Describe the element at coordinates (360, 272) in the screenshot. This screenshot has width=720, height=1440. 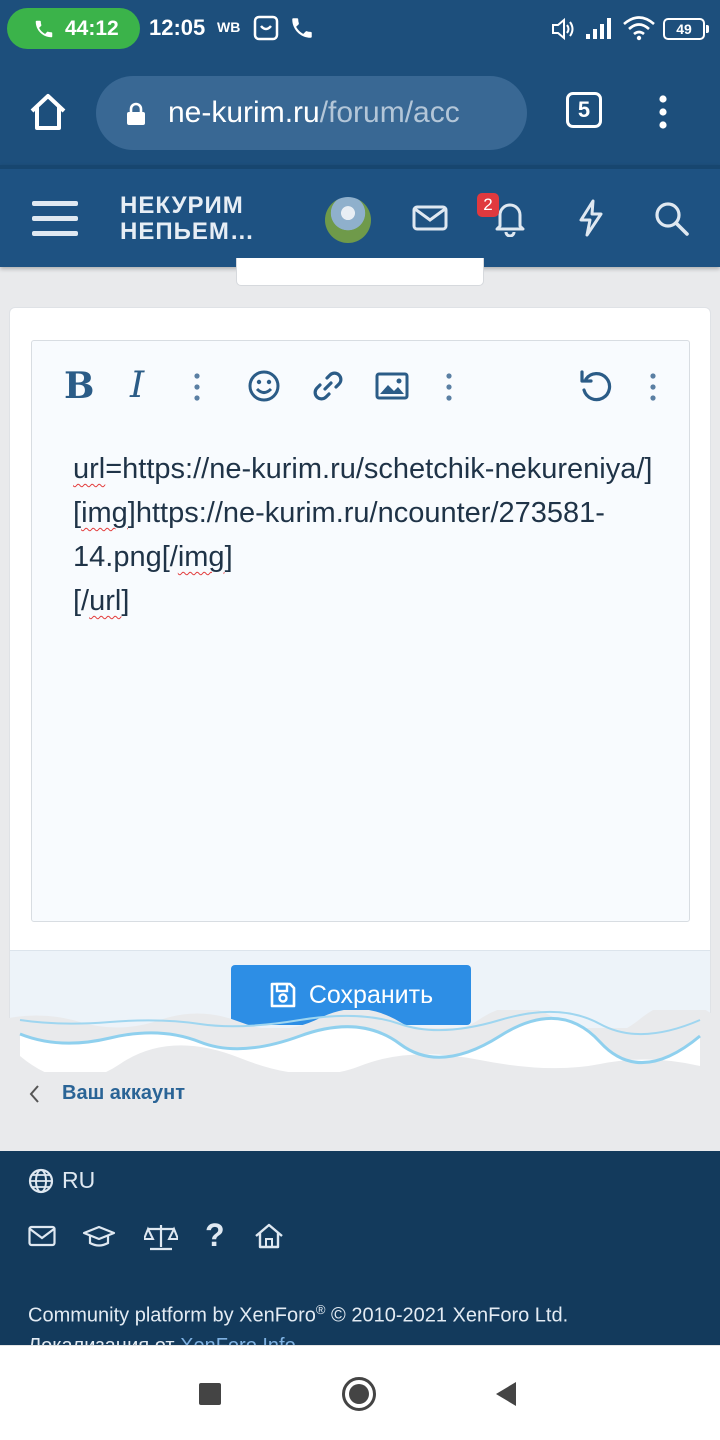
I see `partially-visible-button` at that location.